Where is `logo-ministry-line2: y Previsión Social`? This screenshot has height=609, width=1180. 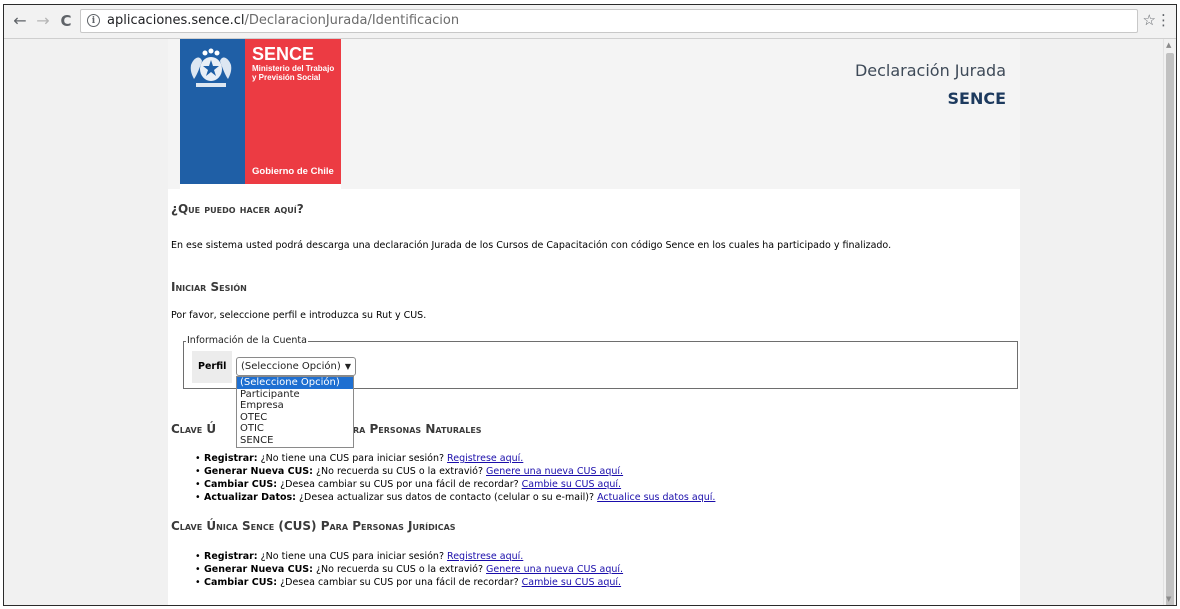
logo-ministry-line2: y Previsión Social is located at coordinates (286, 77).